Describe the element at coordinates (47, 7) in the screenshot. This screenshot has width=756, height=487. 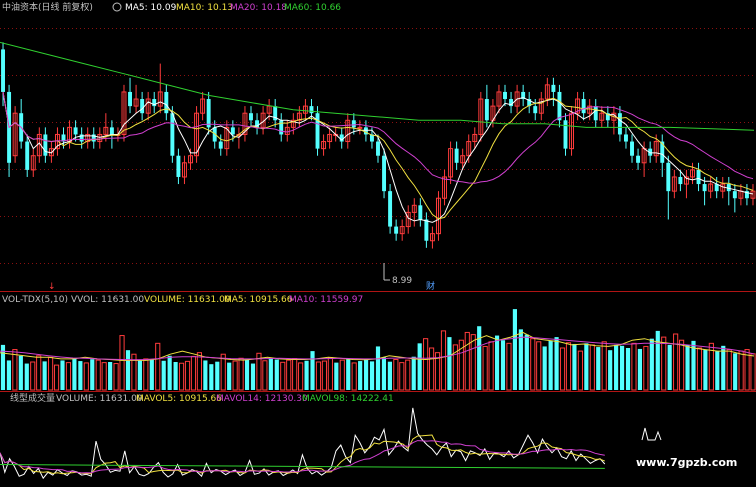
I see `stock-title: 中油资本(日线 前复权)` at that location.